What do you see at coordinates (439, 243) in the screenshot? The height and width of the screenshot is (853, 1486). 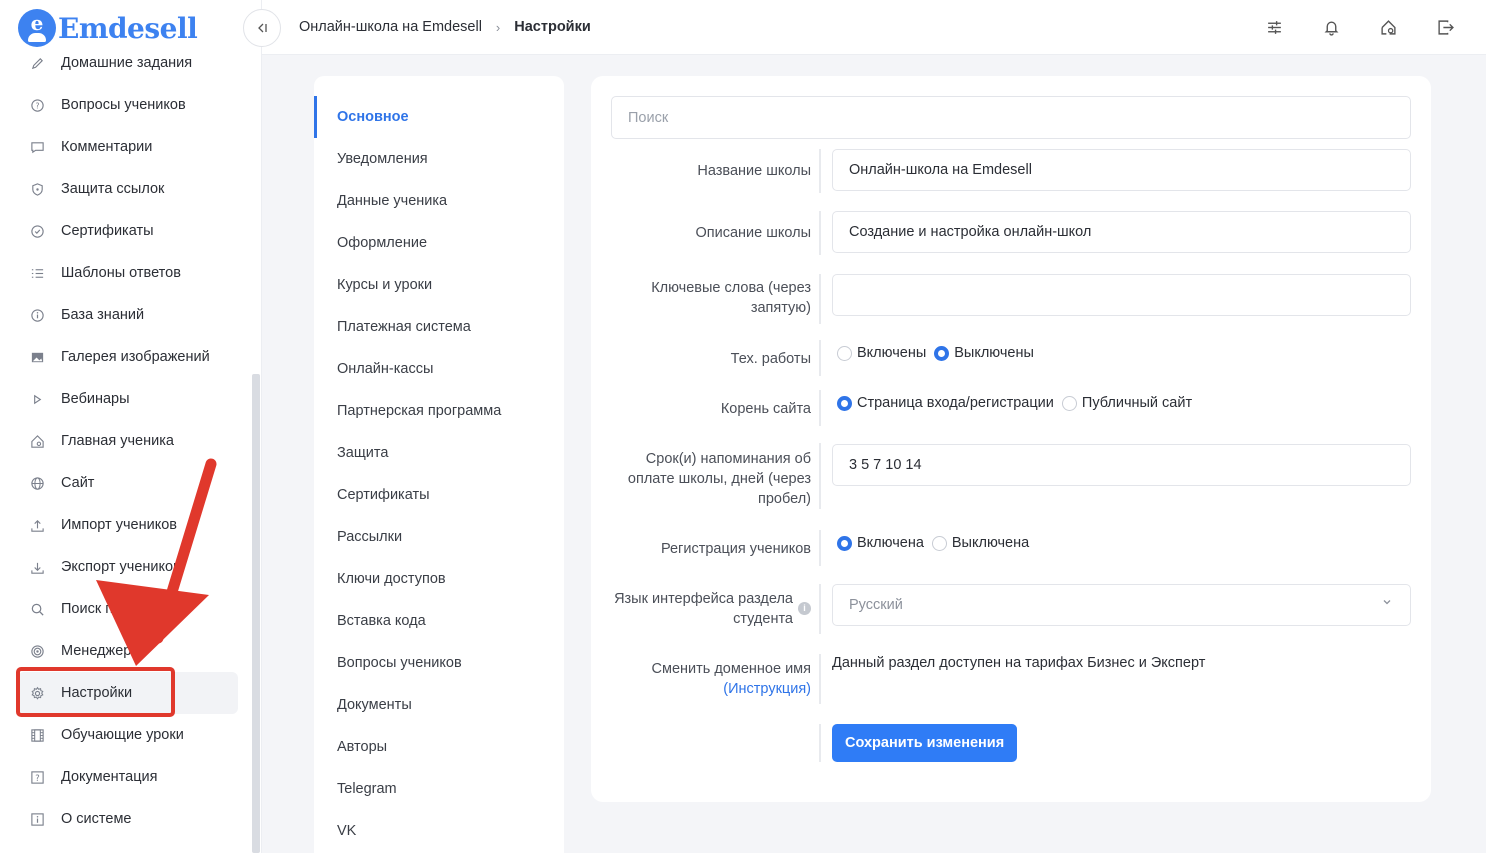 I see `settings-menu-item: Оформление` at bounding box center [439, 243].